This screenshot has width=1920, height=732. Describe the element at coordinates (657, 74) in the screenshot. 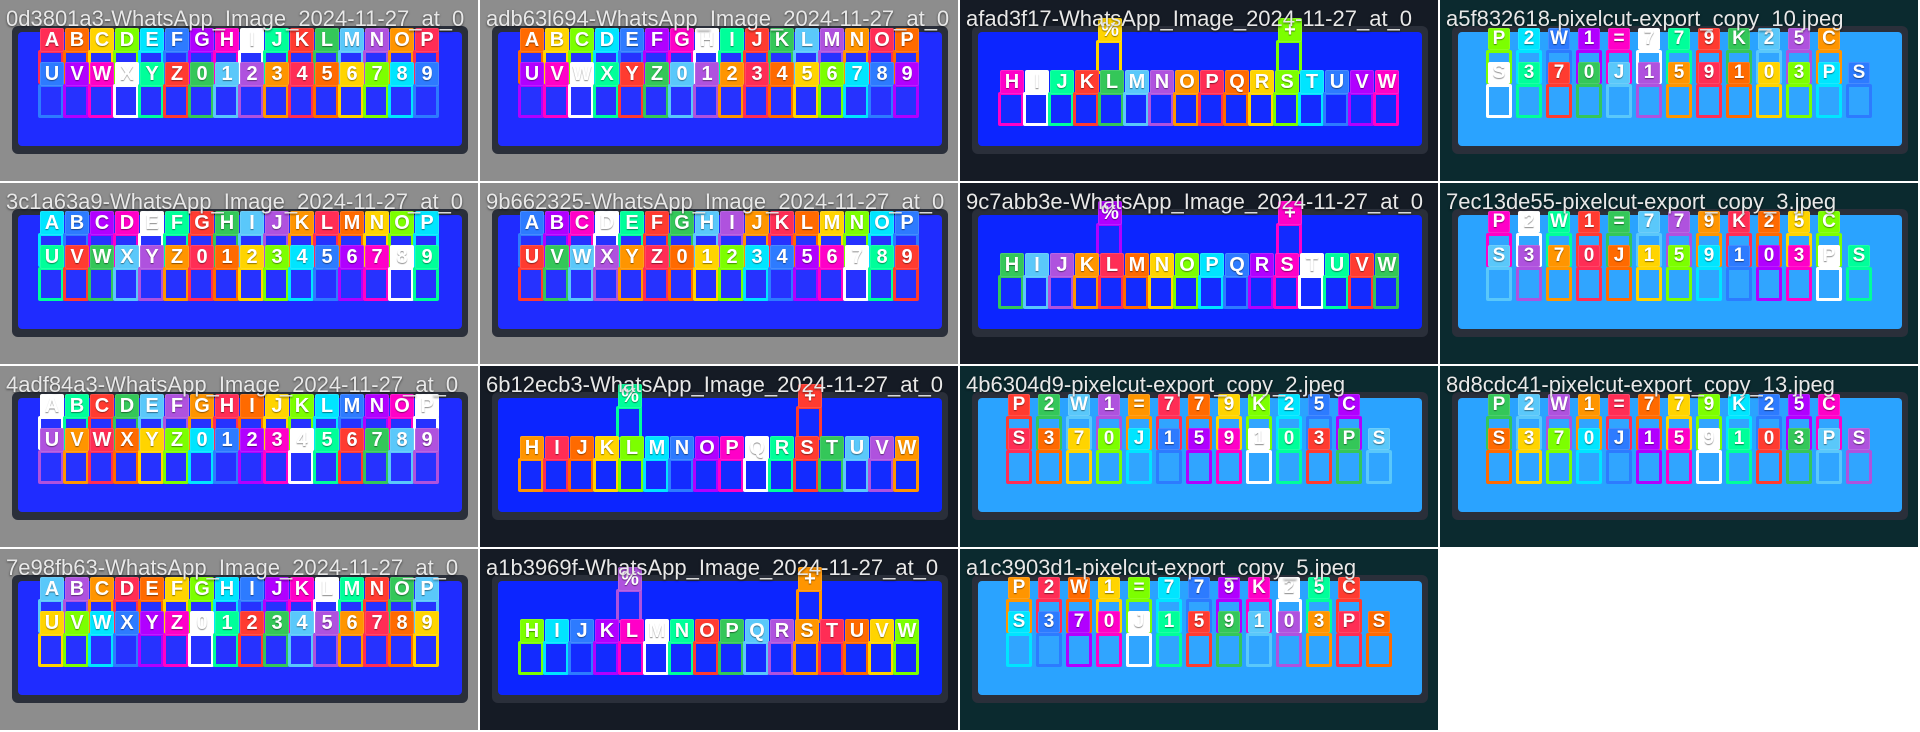

I see `detected-char-label: Z` at that location.